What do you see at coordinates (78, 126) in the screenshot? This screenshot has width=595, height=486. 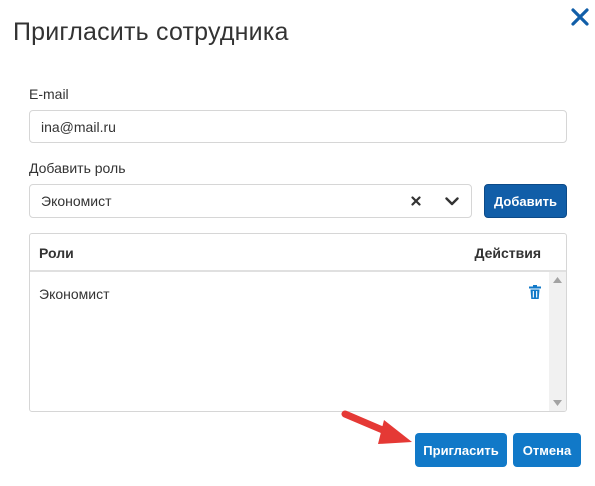 I see `email-value: ina@mail.ru` at bounding box center [78, 126].